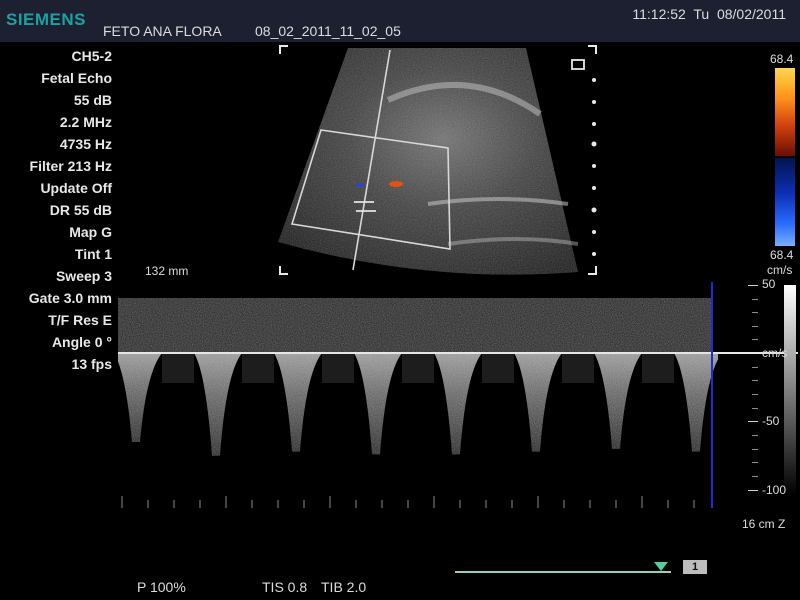  I want to click on color-scale-min: 68.4, so click(782, 255).